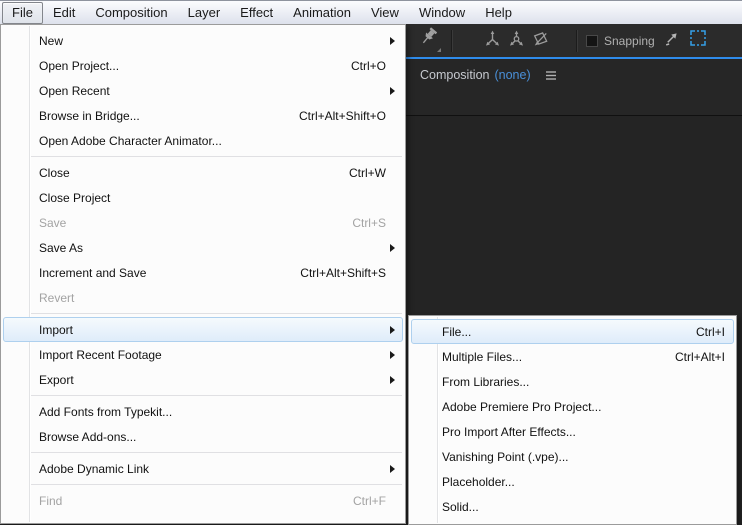  Describe the element at coordinates (203, 90) in the screenshot. I see `menu-item-open-recent: Open Recent` at that location.